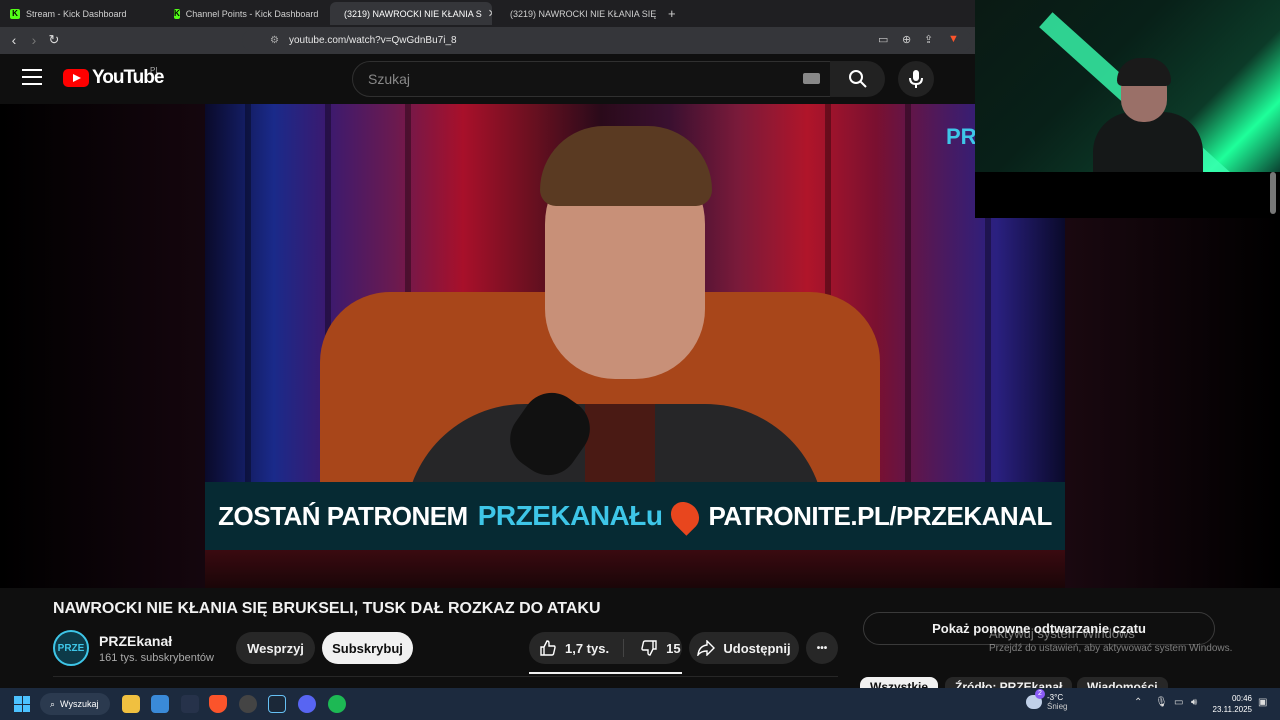 The image size is (1280, 720). Describe the element at coordinates (275, 648) in the screenshot. I see `support-button: Wesprzyj` at that location.